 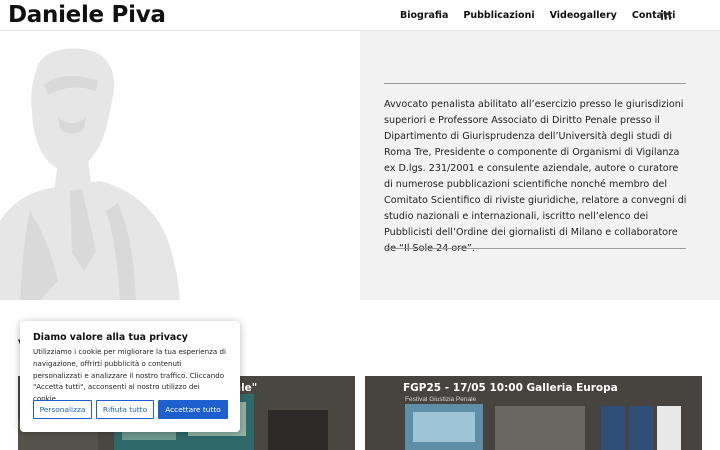 What do you see at coordinates (193, 409) in the screenshot?
I see `accept-all-button: Accettare tutto` at bounding box center [193, 409].